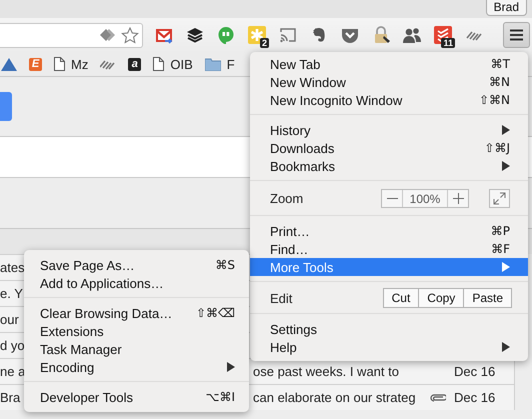  Describe the element at coordinates (442, 35) in the screenshot. I see `checklist-button: 11` at that location.